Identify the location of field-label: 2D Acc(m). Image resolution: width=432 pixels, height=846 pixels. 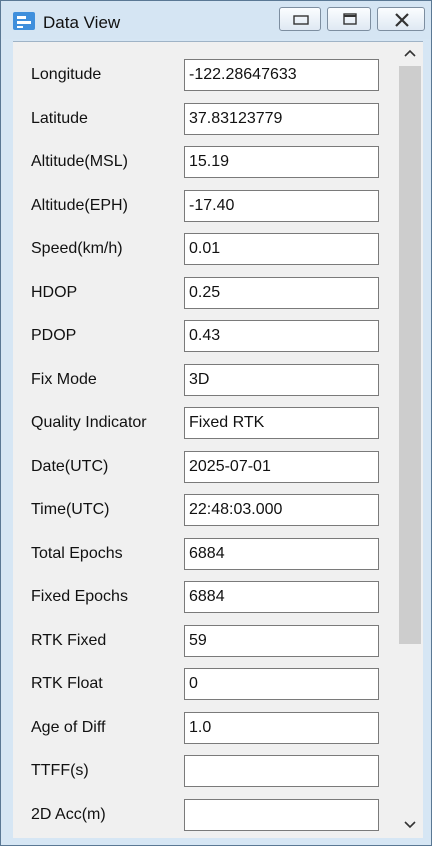
(68, 814).